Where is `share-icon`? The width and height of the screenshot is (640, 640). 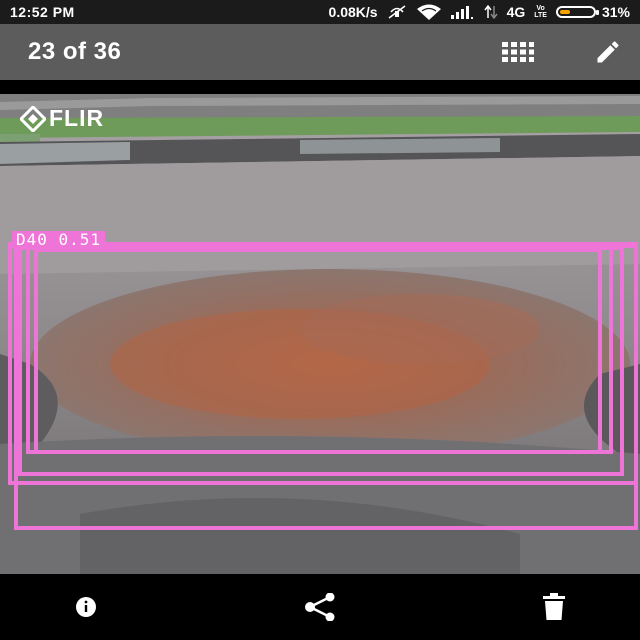
share-icon is located at coordinates (320, 607).